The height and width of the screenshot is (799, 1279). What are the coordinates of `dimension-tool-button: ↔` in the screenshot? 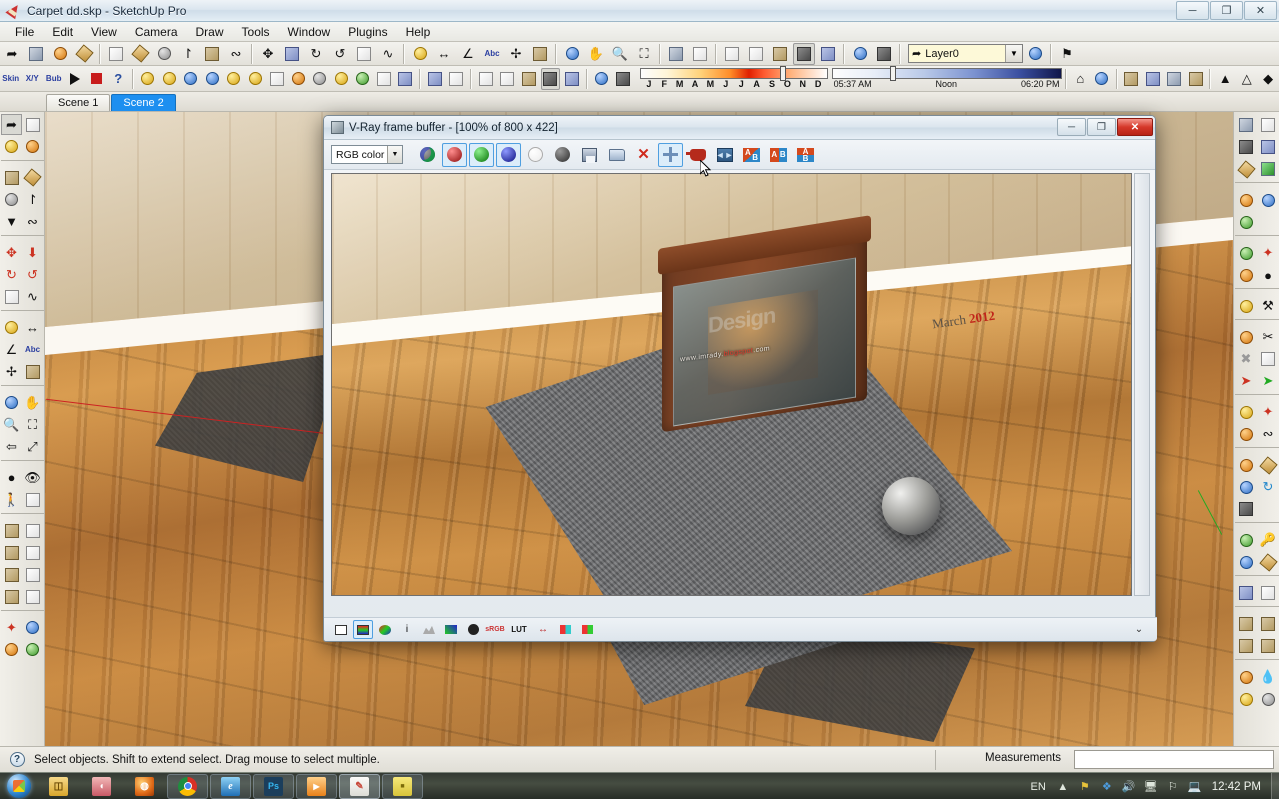 It's located at (444, 54).